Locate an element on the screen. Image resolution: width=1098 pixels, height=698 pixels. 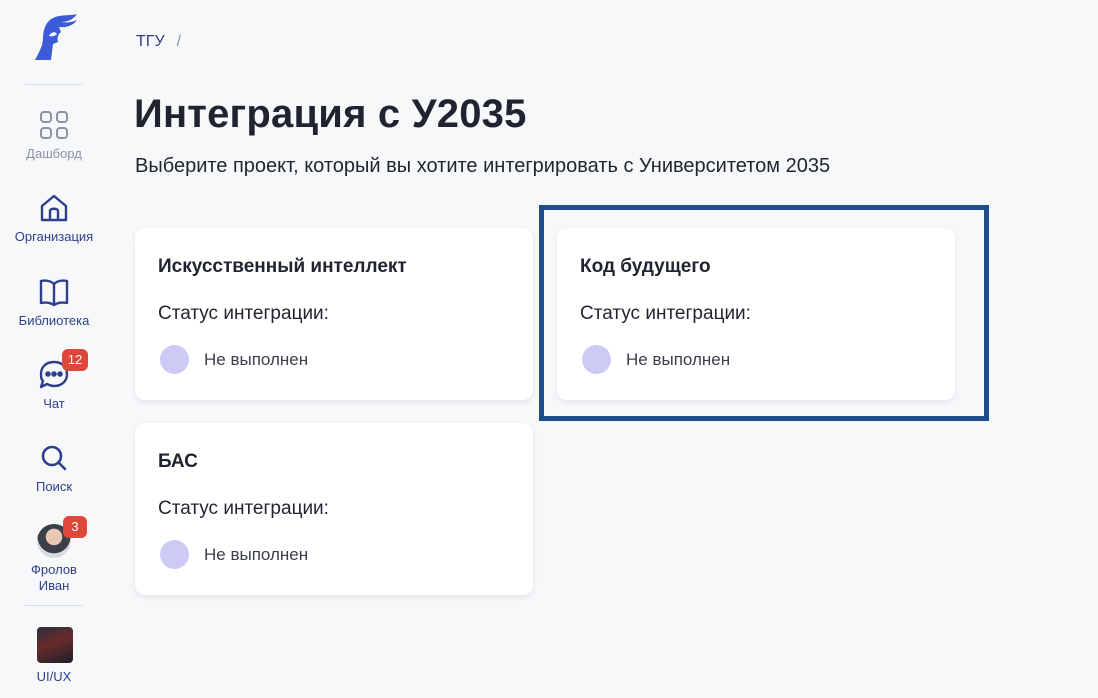
logo-icon is located at coordinates (56, 37).